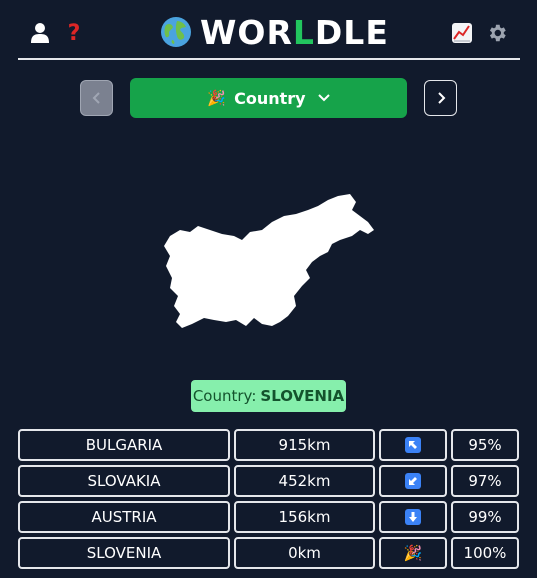 The image size is (537, 578). What do you see at coordinates (304, 553) in the screenshot?
I see `guess-distance: 0km` at bounding box center [304, 553].